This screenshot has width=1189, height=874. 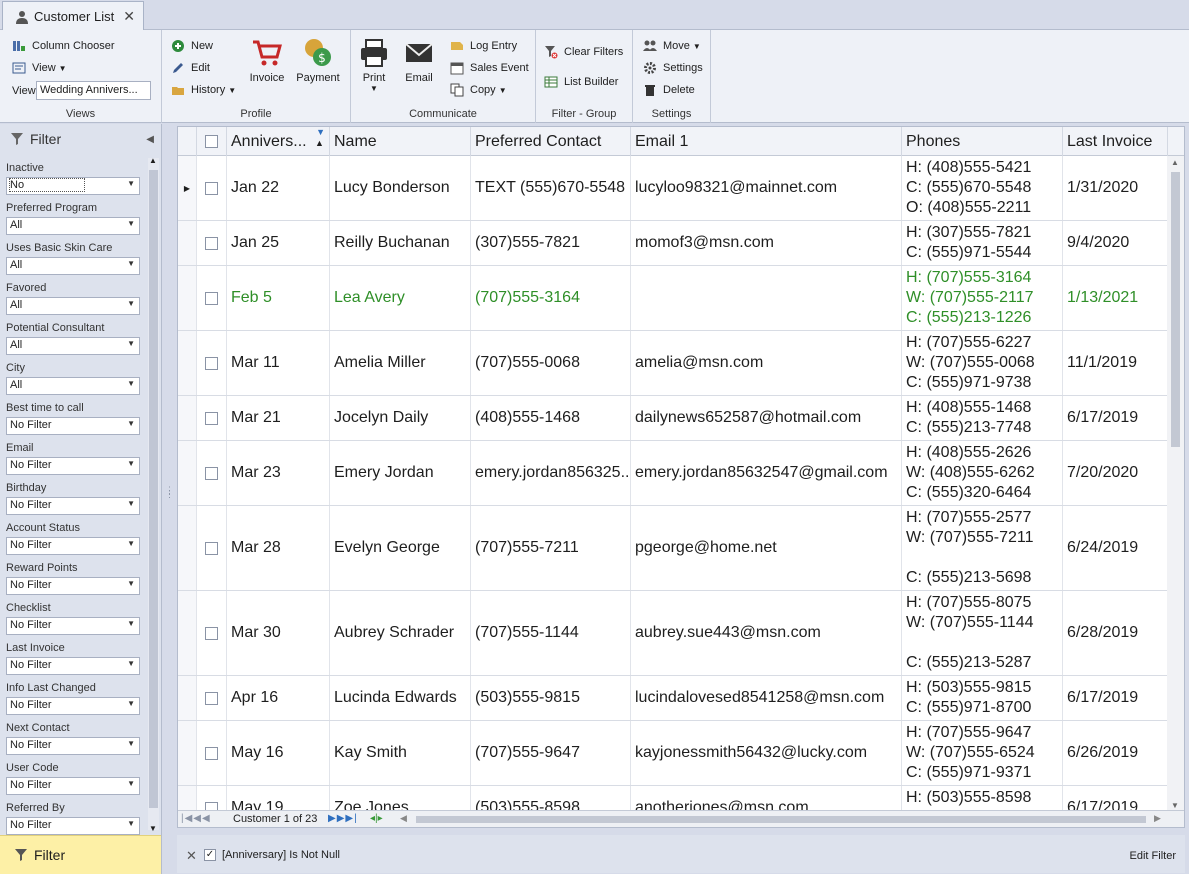 What do you see at coordinates (781, 819) in the screenshot?
I see `grid-horizontal-scrollbar-thumb` at bounding box center [781, 819].